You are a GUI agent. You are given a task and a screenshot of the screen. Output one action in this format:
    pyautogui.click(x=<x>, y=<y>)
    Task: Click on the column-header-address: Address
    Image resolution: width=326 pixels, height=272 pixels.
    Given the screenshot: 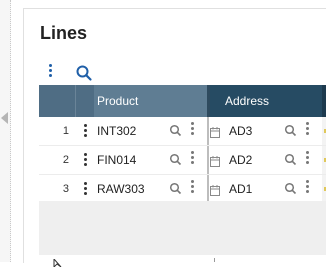 What is the action you would take?
    pyautogui.click(x=266, y=101)
    